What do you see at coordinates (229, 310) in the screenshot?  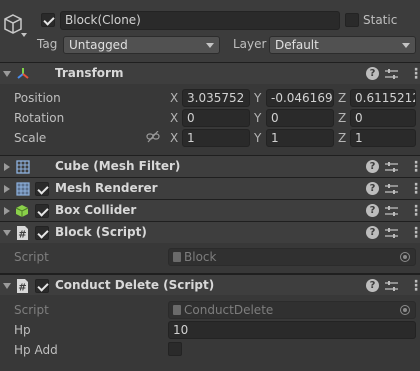 I see `conduct-delete-script-value: ConductDelete` at bounding box center [229, 310].